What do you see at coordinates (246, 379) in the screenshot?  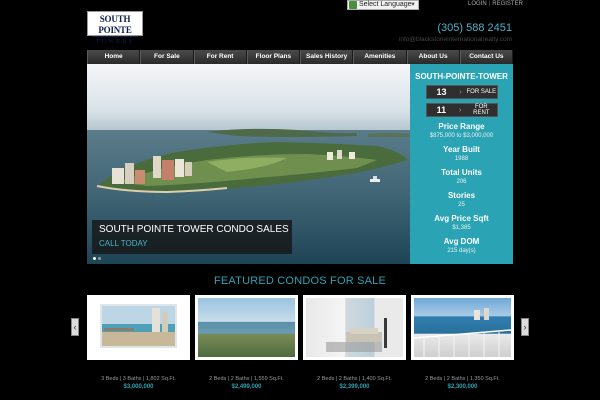 I see `listing-specs: 2 Beds | 2 Baths | 1,559 Sq.Ft.` at bounding box center [246, 379].